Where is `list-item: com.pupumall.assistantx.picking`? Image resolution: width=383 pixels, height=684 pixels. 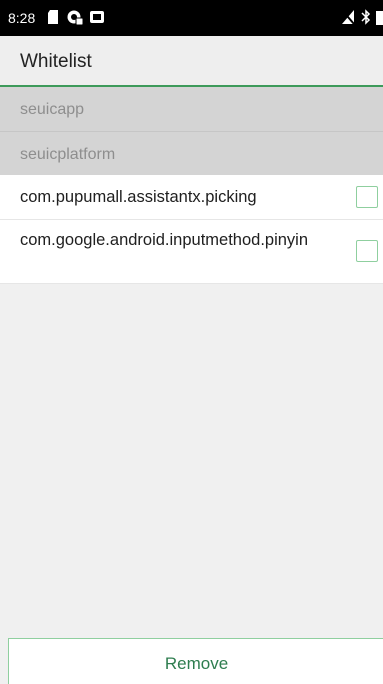 list-item: com.pupumall.assistantx.picking is located at coordinates (191, 197).